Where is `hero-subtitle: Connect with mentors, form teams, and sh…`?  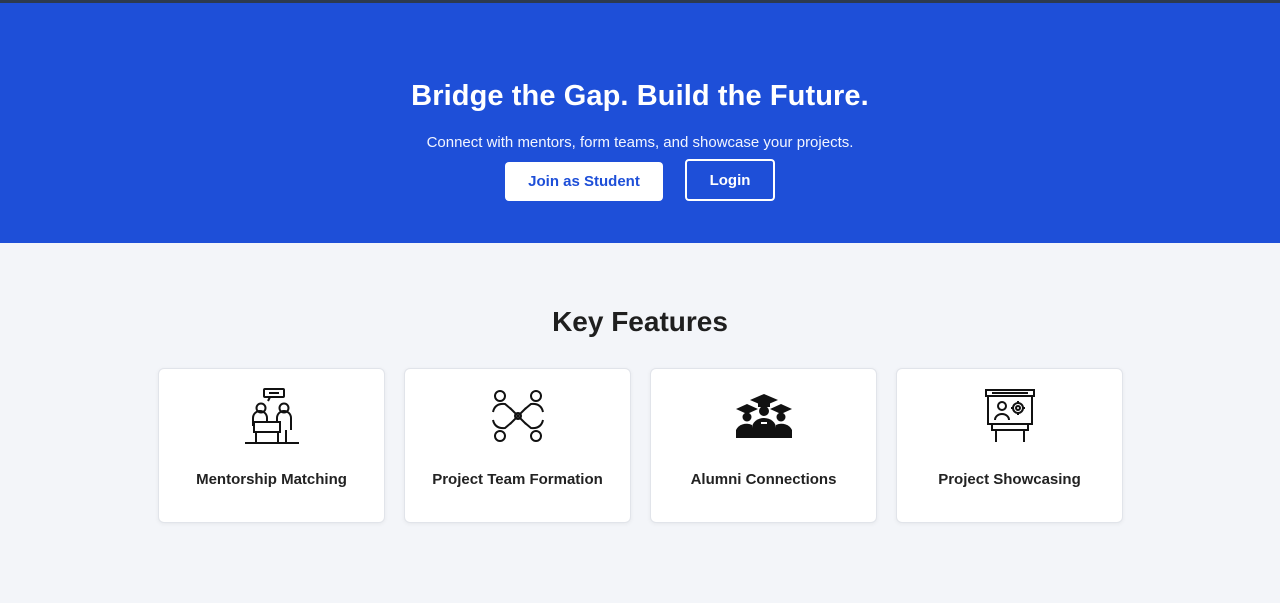 hero-subtitle: Connect with mentors, form teams, and sh… is located at coordinates (640, 142).